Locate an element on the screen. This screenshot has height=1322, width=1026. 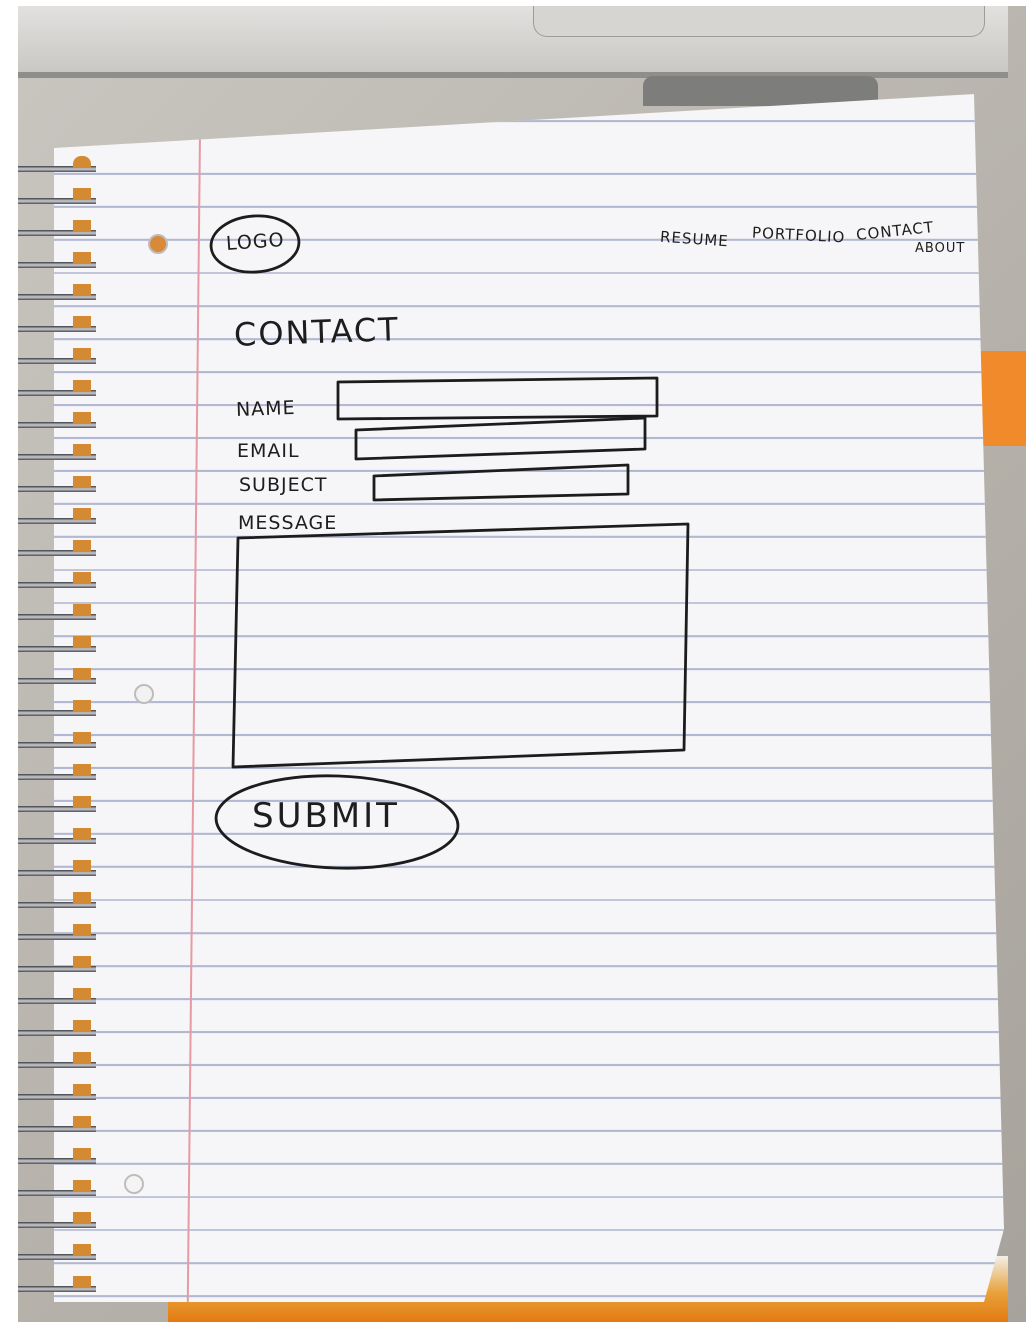
name-label: NAME is located at coordinates (265, 409).